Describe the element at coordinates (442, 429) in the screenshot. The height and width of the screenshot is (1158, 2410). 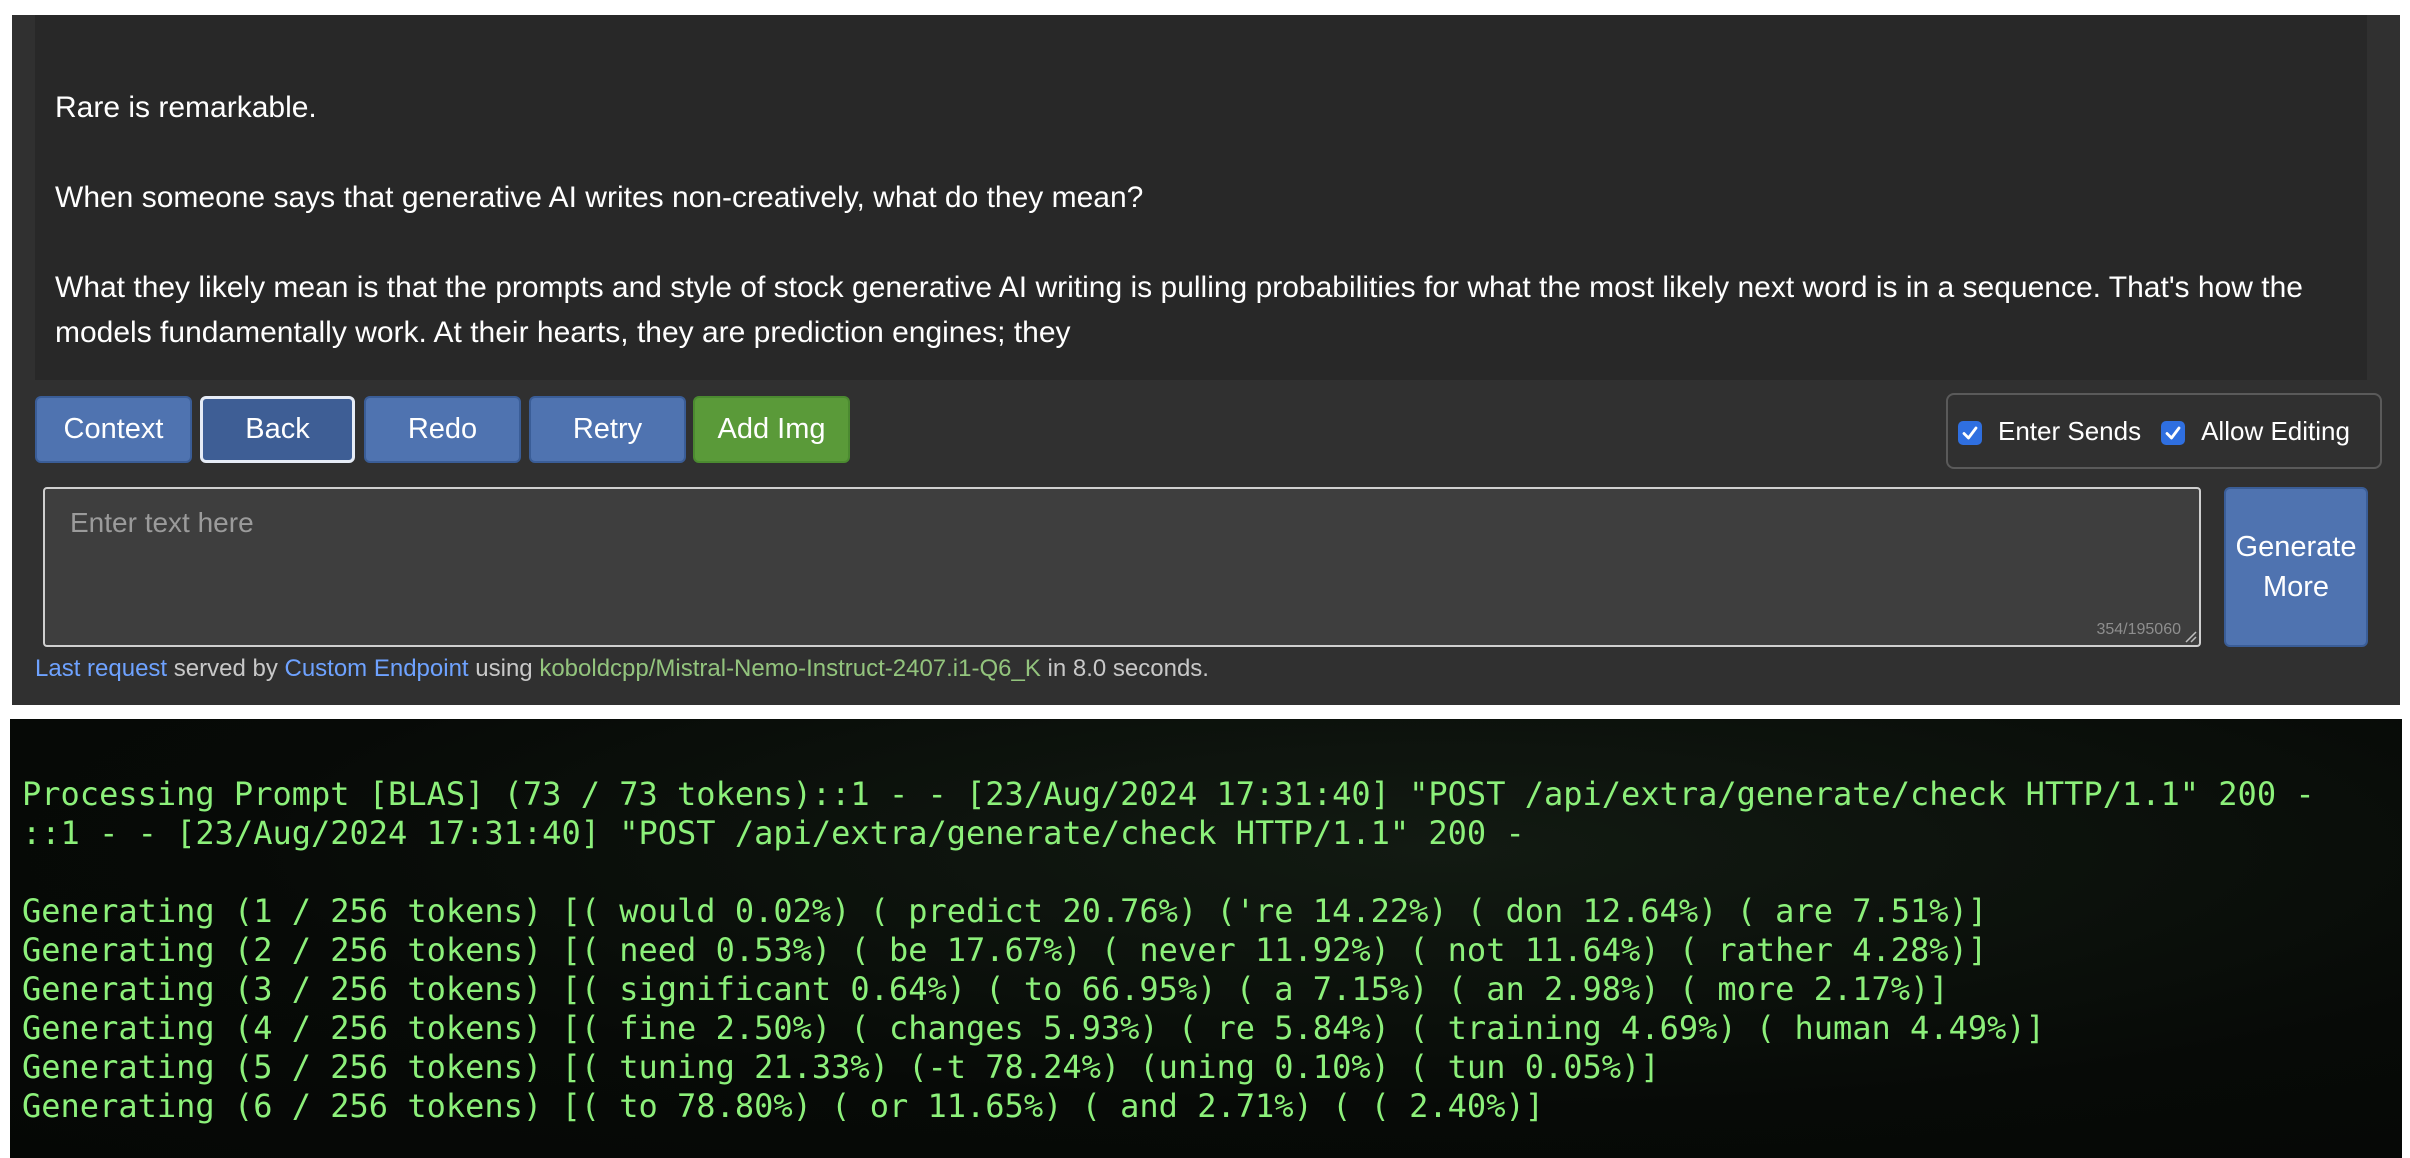
I see `redo-button: Redo` at that location.